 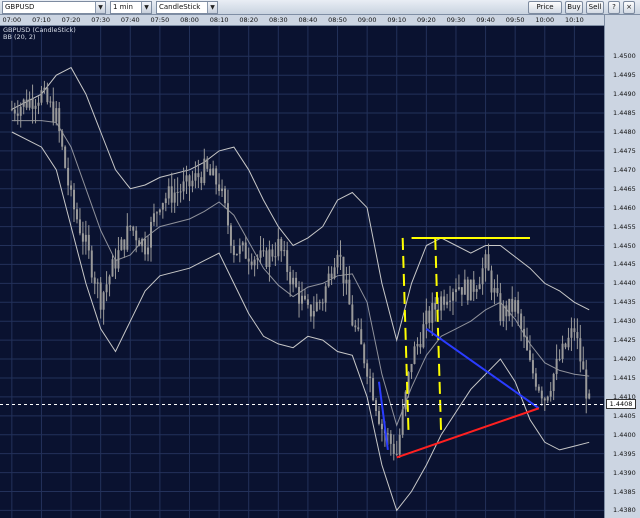 I want to click on price-tick-label: 1.4415, so click(x=624, y=377).